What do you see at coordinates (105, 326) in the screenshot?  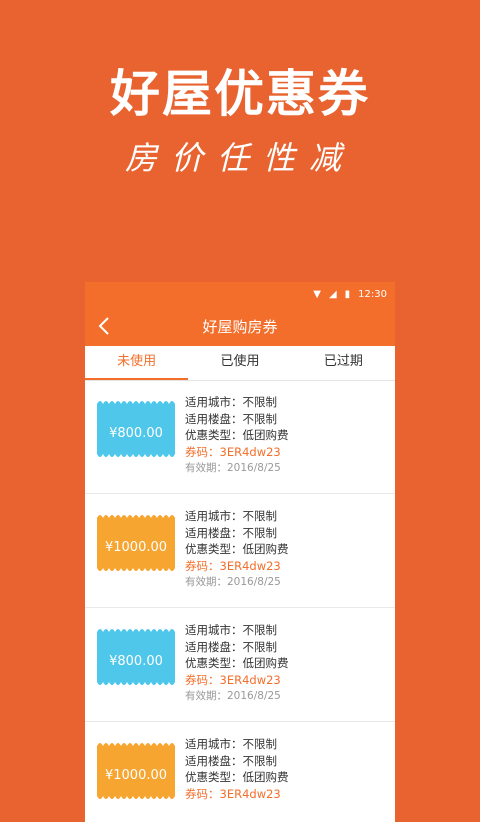 I see `back-icon` at bounding box center [105, 326].